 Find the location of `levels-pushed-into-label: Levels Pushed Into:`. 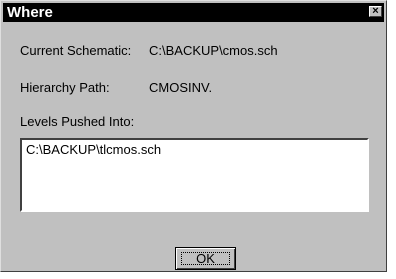

levels-pushed-into-label: Levels Pushed Into: is located at coordinates (77, 121).